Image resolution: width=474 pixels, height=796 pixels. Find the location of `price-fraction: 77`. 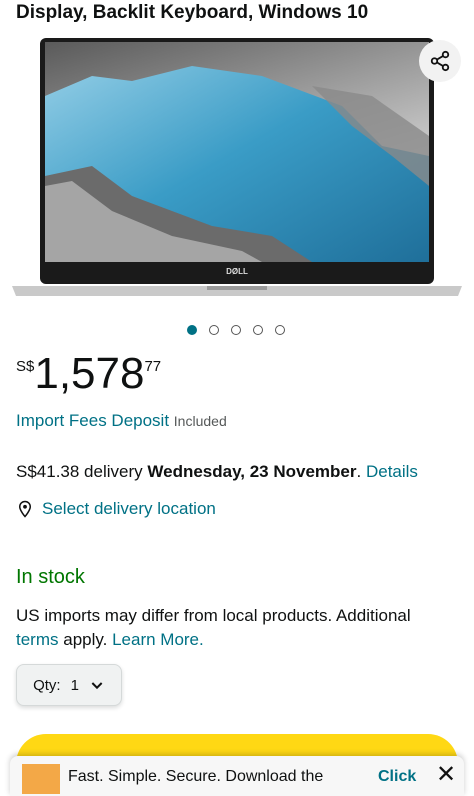

price-fraction: 77 is located at coordinates (153, 366).